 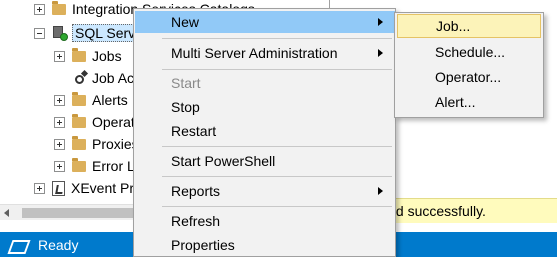 I want to click on menu-item-label: Refresh, so click(x=196, y=221).